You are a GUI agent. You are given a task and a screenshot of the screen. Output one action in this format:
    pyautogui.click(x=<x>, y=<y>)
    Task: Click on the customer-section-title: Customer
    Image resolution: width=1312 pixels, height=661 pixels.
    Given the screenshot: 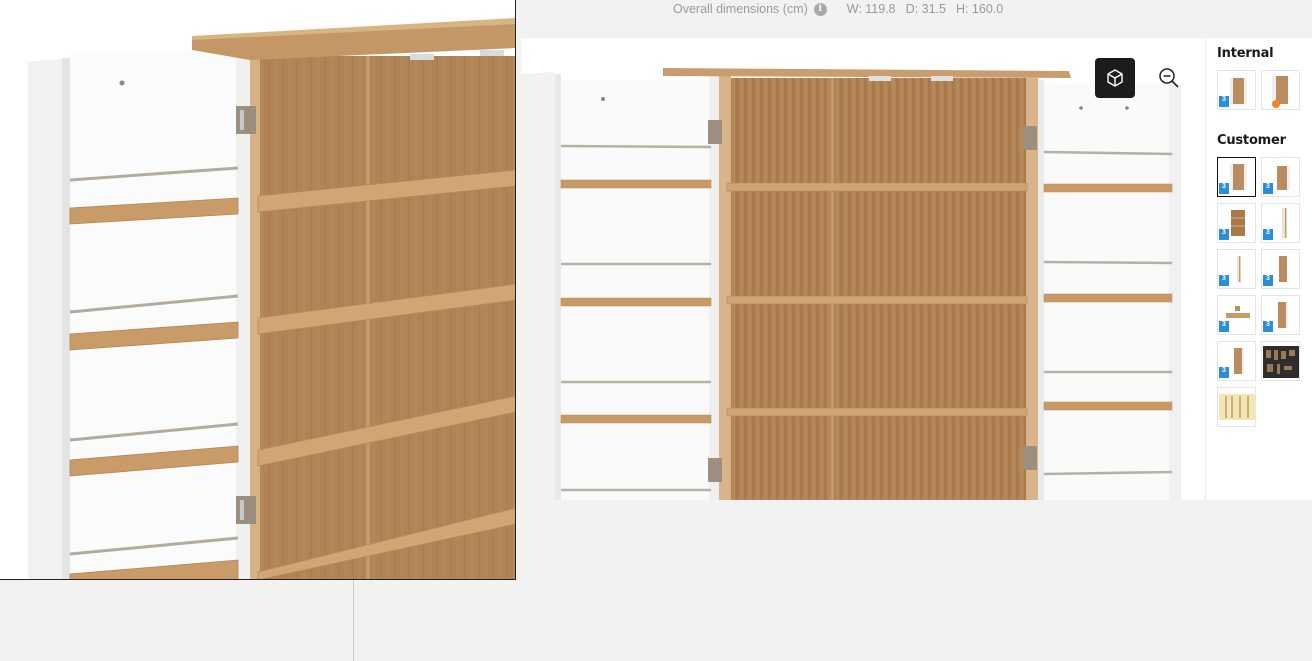 What is the action you would take?
    pyautogui.click(x=1251, y=140)
    